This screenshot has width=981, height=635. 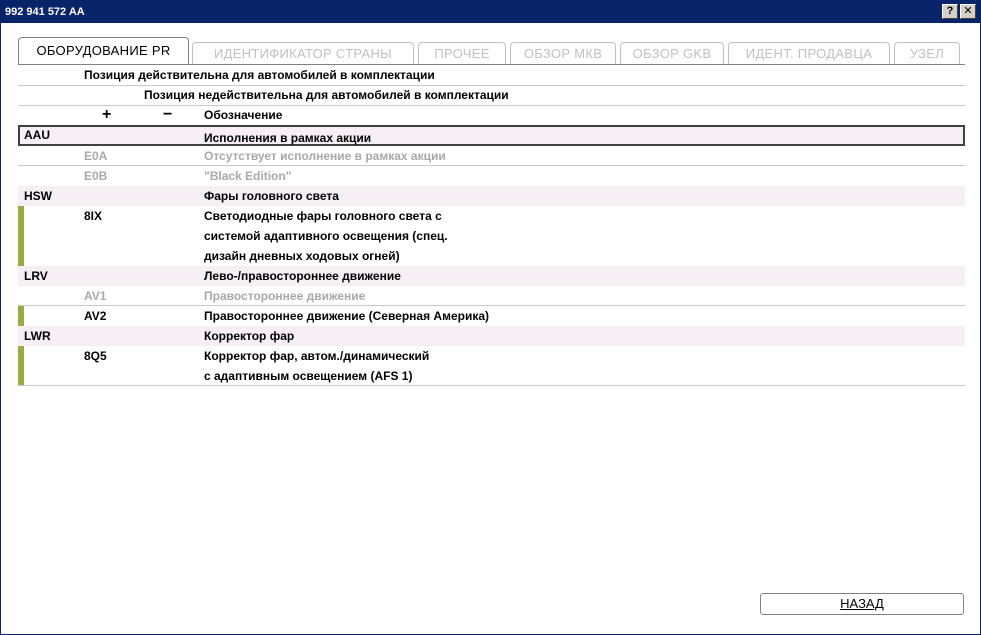 I want to click on close-button: ✕, so click(x=968, y=11).